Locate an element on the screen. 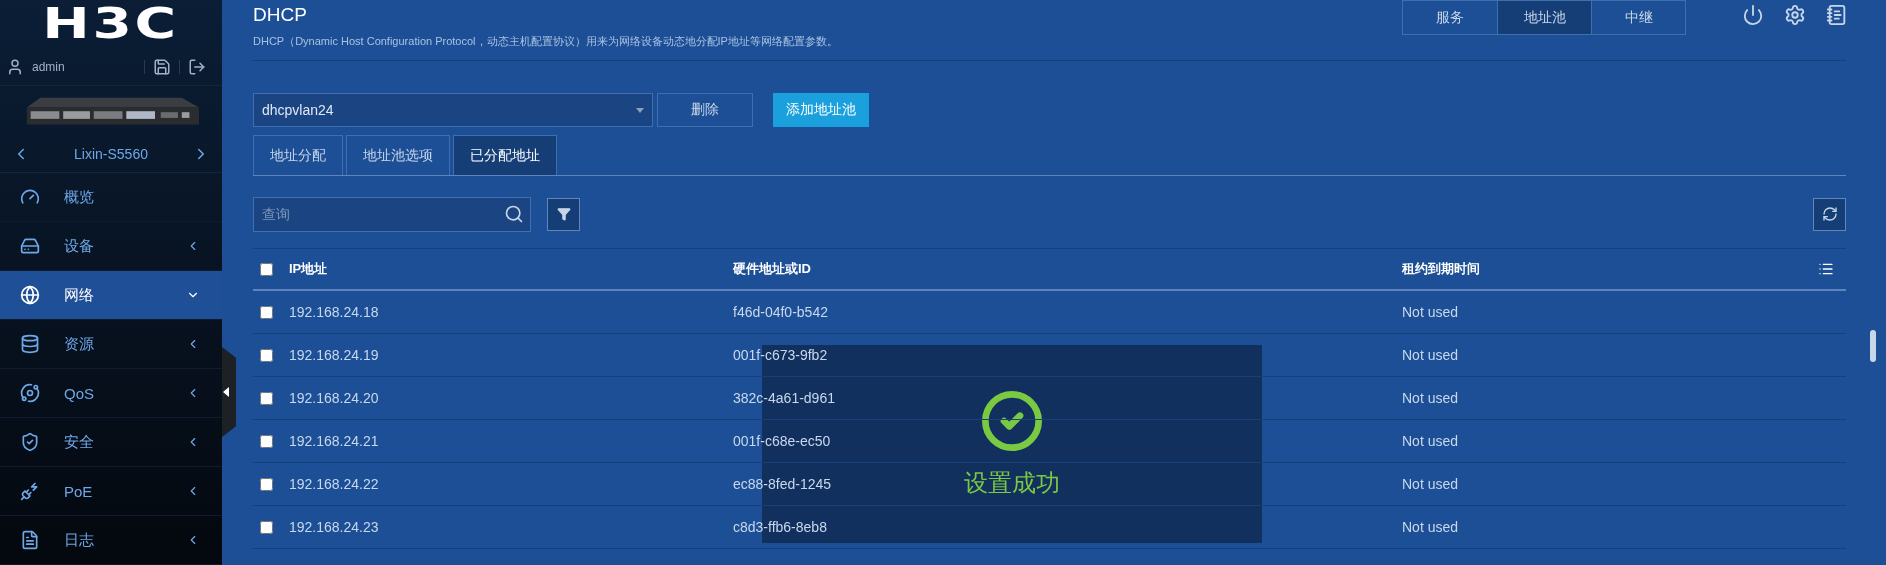 The height and width of the screenshot is (565, 1886). refresh-icon is located at coordinates (1829, 214).